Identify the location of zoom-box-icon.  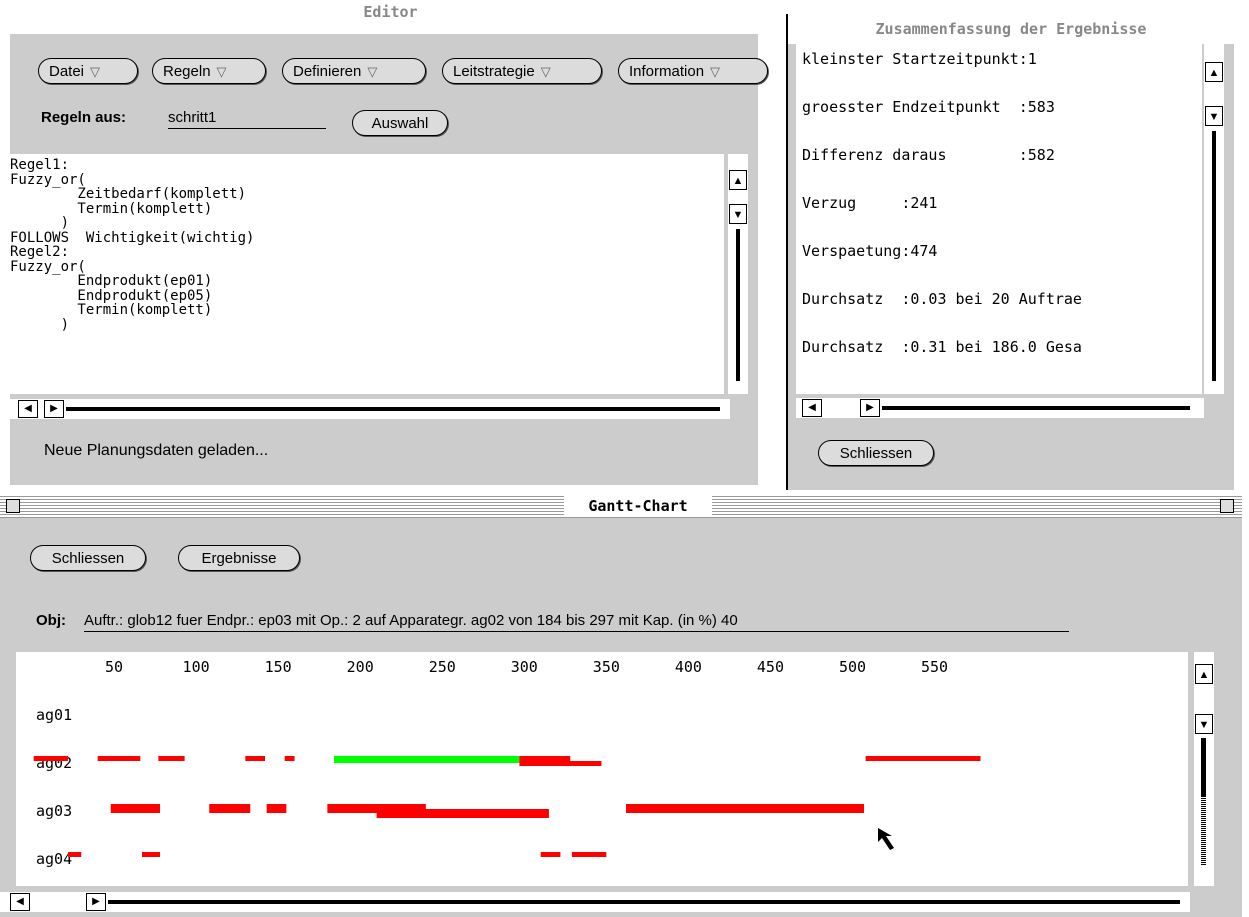
(1227, 506).